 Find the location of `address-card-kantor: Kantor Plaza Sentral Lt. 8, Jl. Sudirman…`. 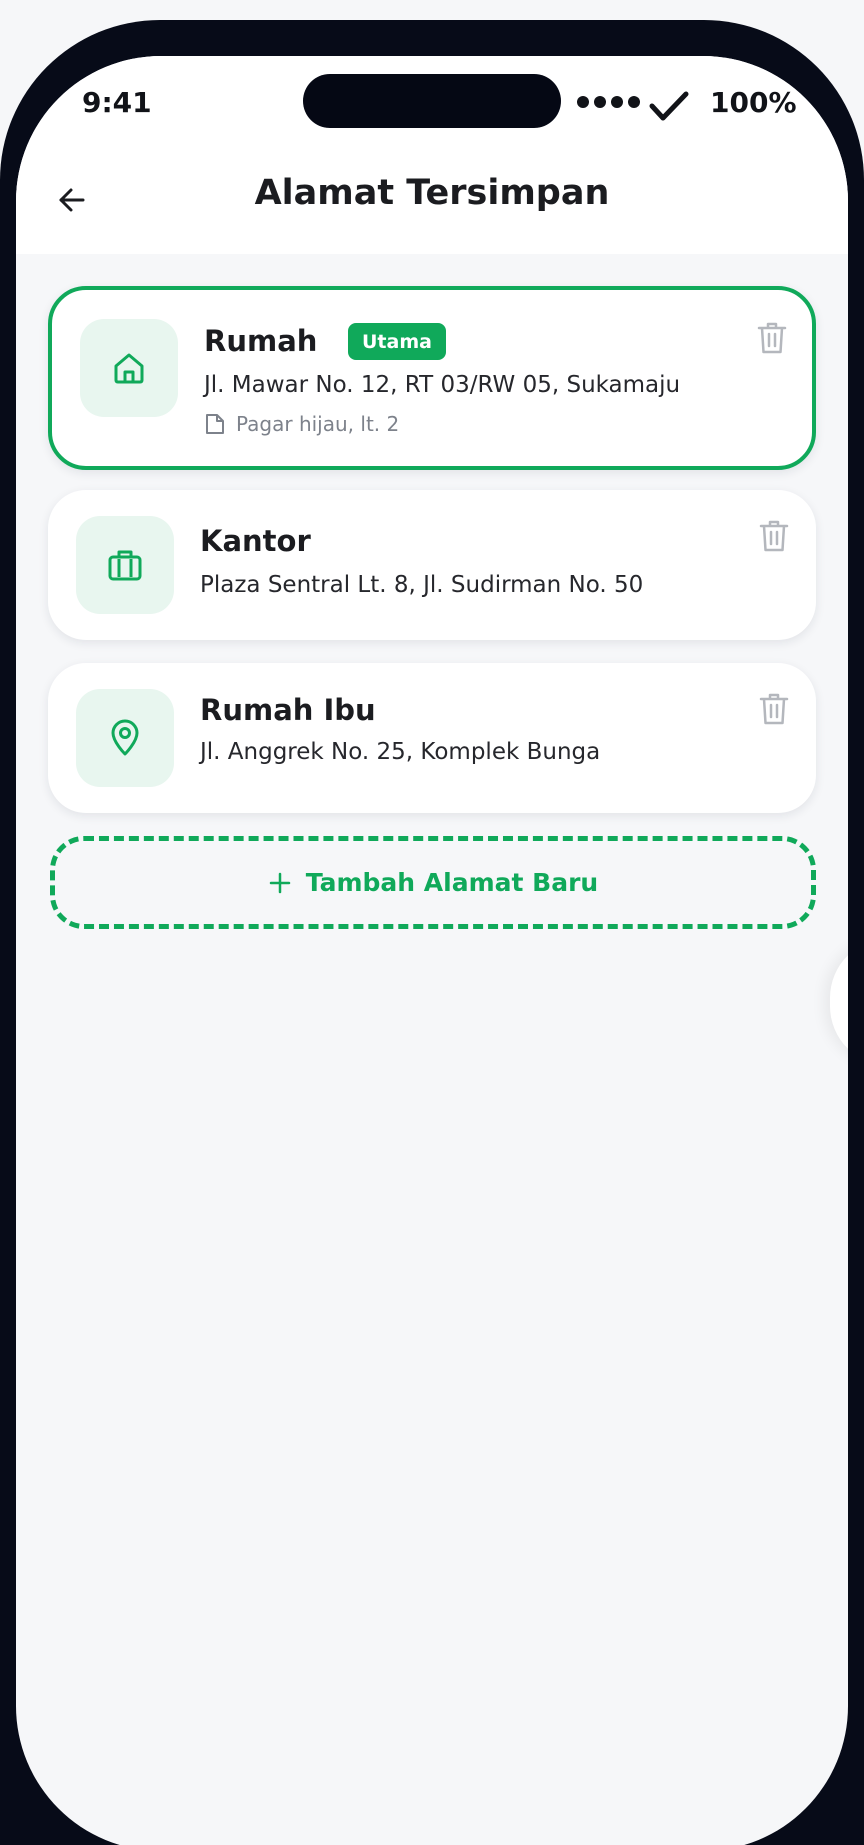

address-card-kantor: Kantor Plaza Sentral Lt. 8, Jl. Sudirman… is located at coordinates (432, 565).